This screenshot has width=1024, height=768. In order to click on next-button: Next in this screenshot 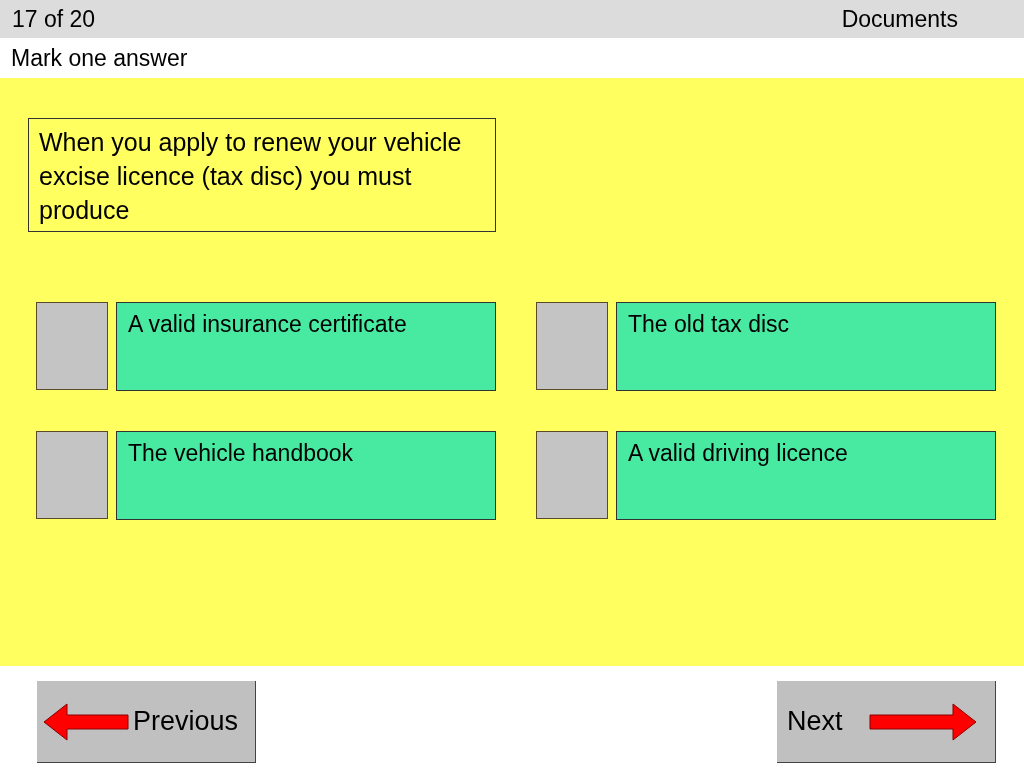, I will do `click(886, 722)`.